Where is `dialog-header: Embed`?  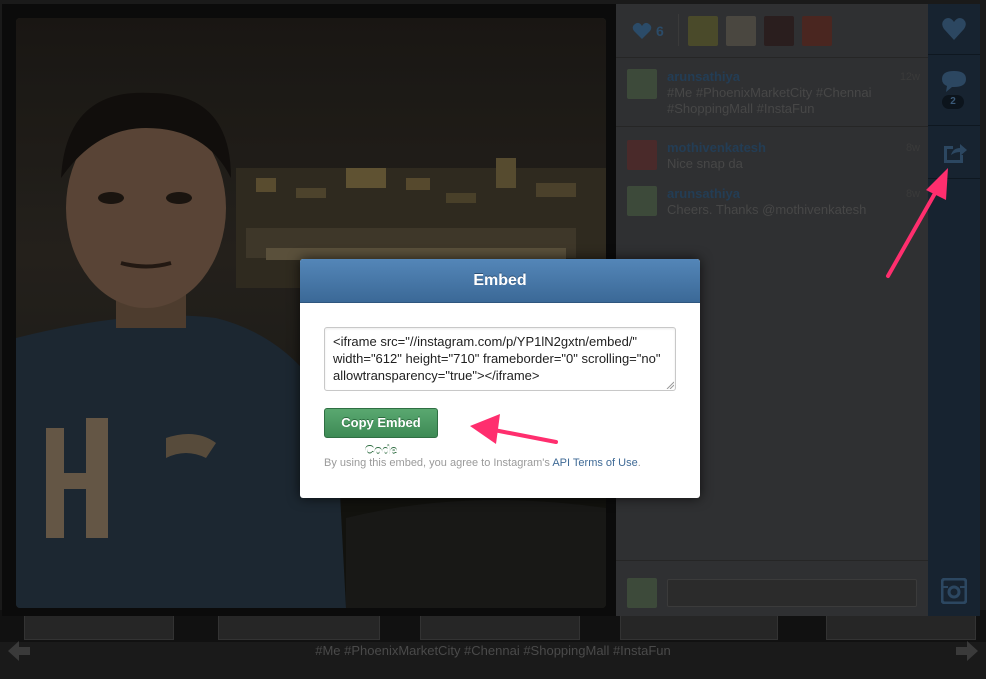 dialog-header: Embed is located at coordinates (500, 281).